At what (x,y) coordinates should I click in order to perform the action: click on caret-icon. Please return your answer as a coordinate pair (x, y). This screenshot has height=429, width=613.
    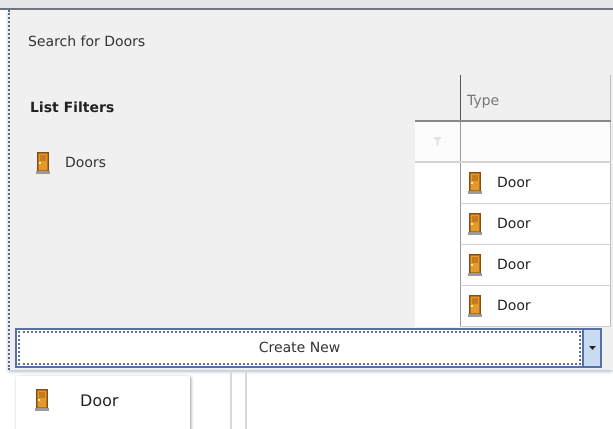
    Looking at the image, I should click on (592, 348).